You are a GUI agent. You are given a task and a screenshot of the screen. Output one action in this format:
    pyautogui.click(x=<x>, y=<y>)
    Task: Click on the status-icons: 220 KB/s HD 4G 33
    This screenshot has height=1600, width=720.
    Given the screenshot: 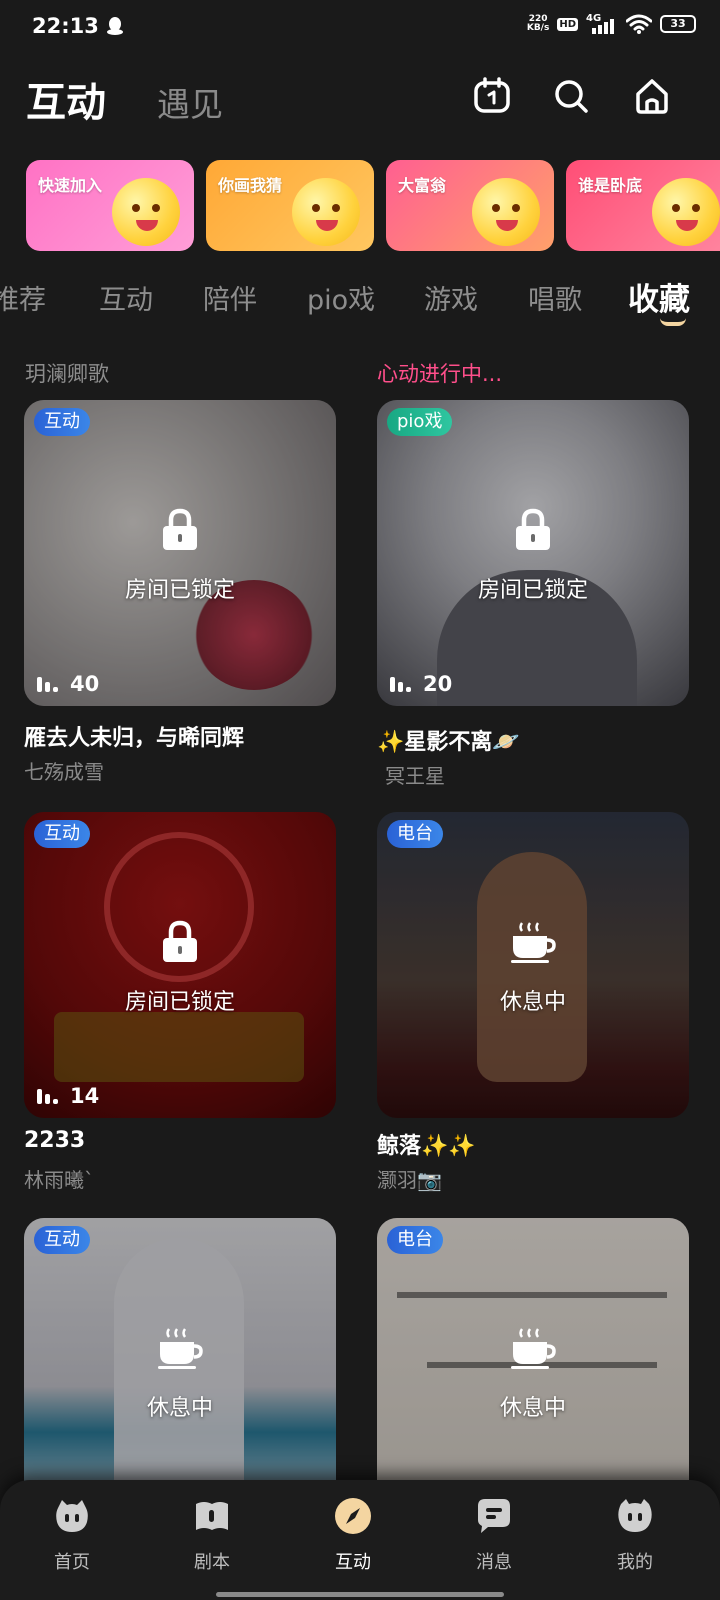 What is the action you would take?
    pyautogui.click(x=611, y=23)
    